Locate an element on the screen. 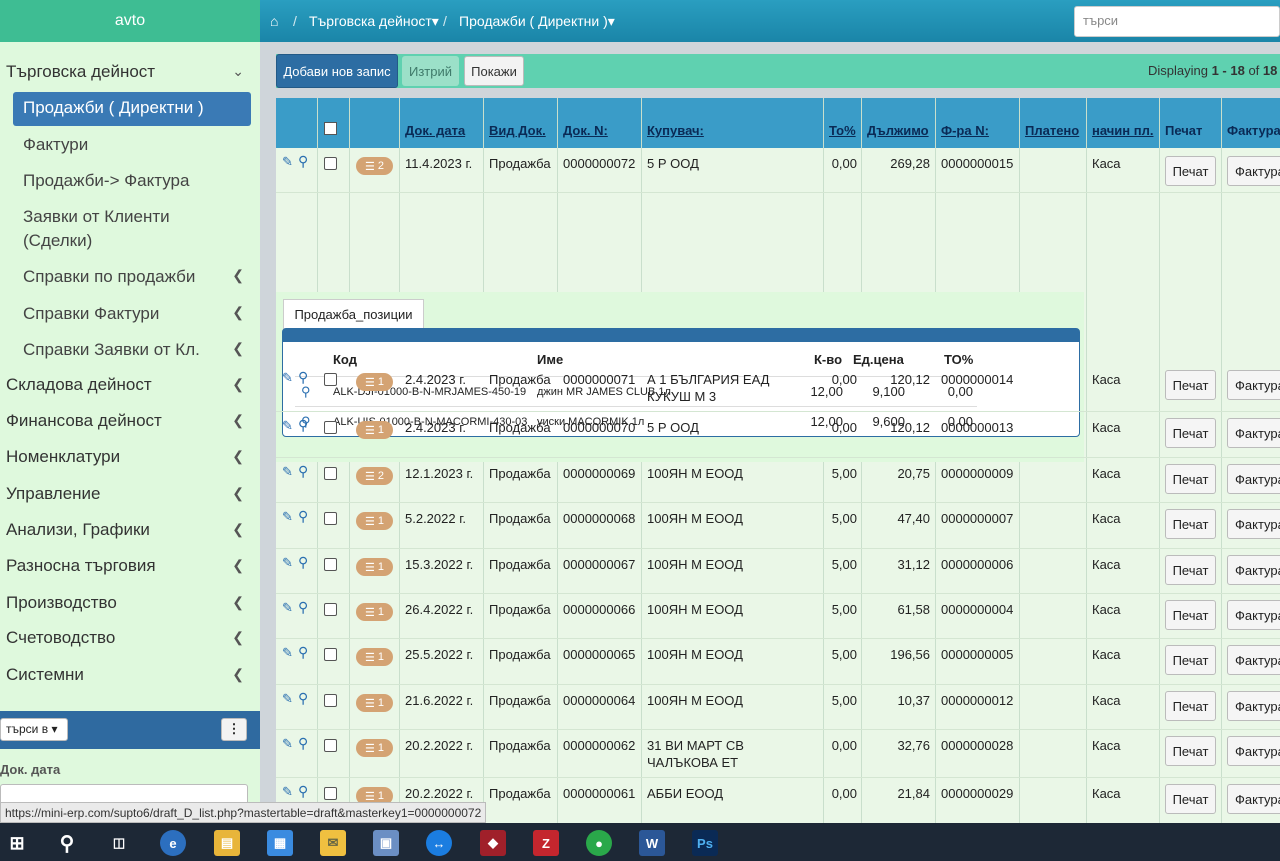  header-paid: Платено is located at coordinates (1052, 130).